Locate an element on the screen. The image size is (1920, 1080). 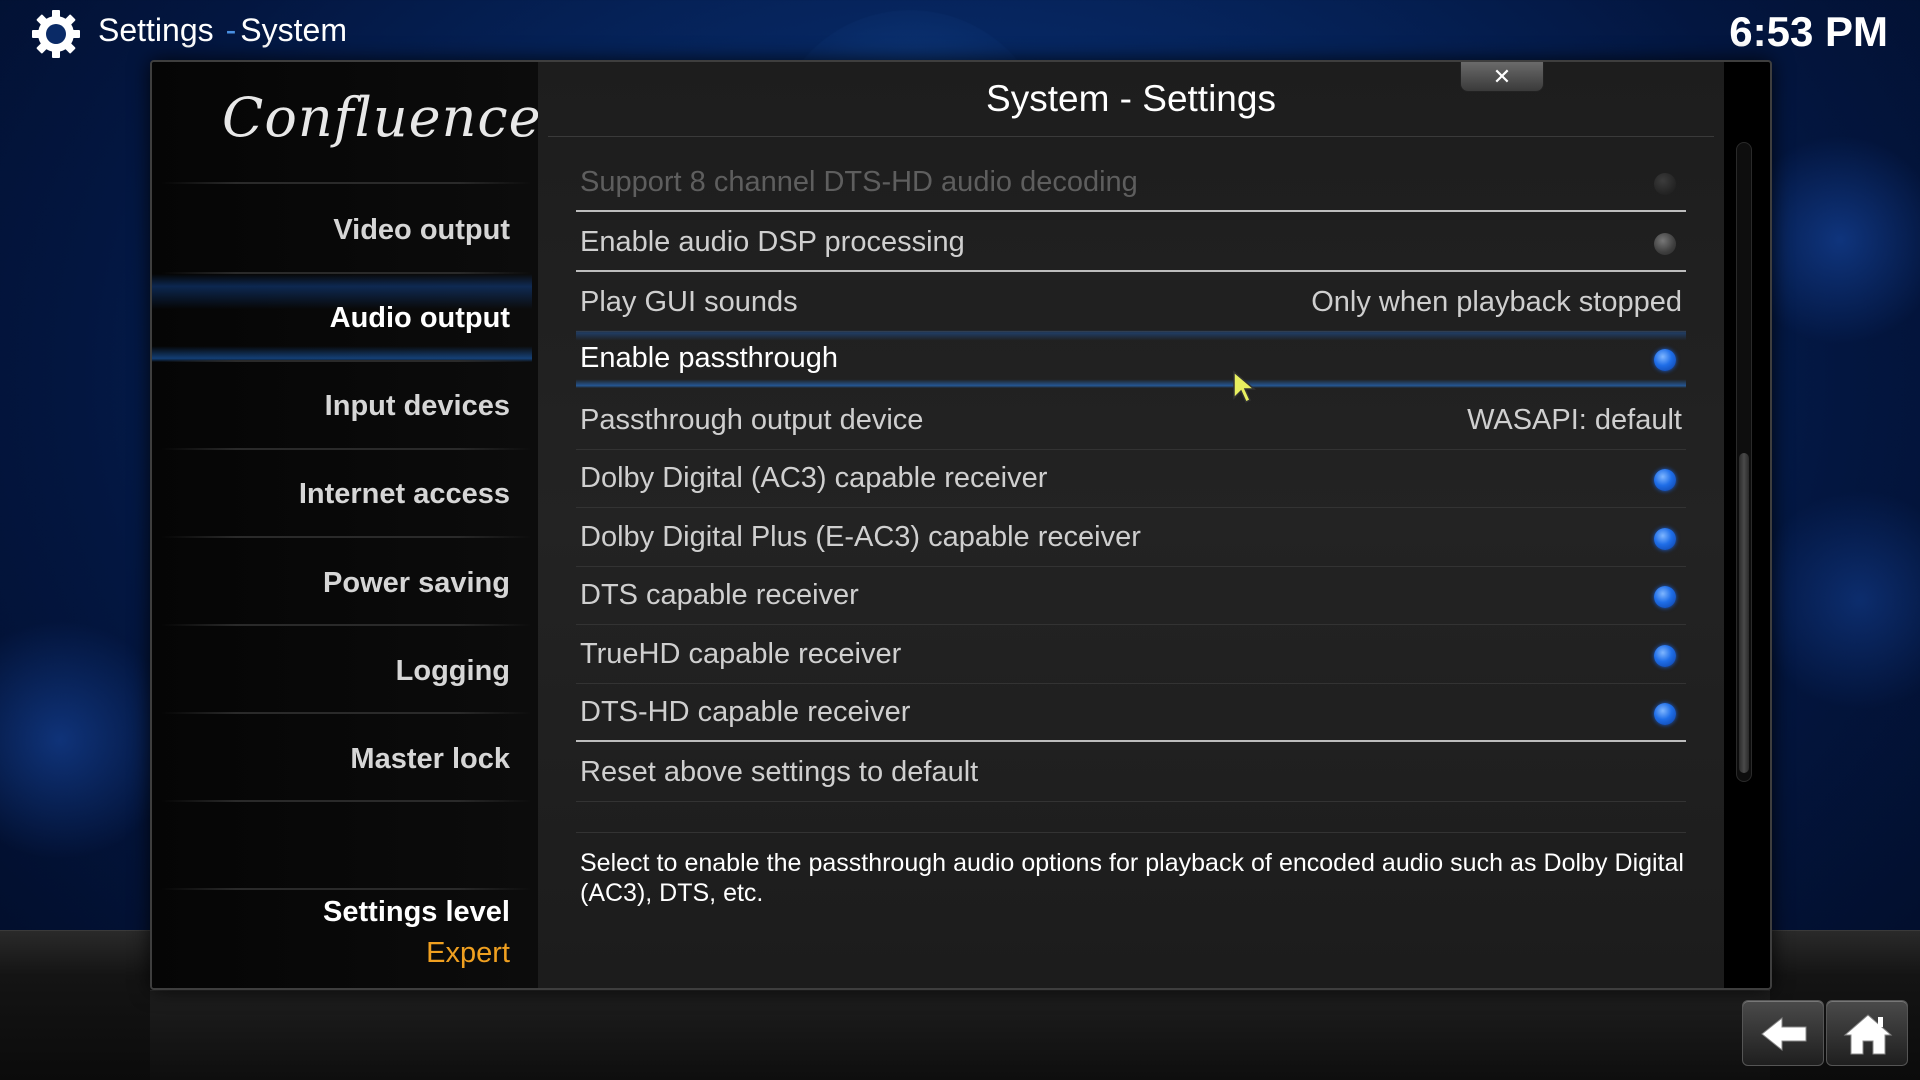
home-icon is located at coordinates (1868, 1034).